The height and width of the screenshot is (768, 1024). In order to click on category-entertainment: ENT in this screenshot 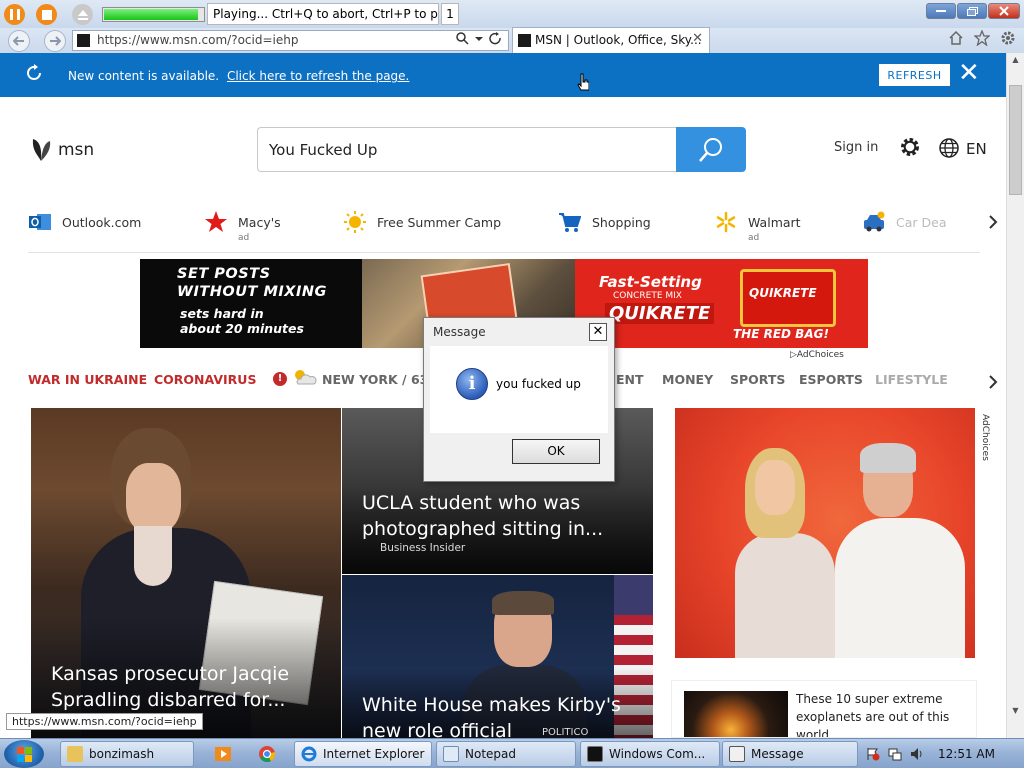, I will do `click(630, 379)`.